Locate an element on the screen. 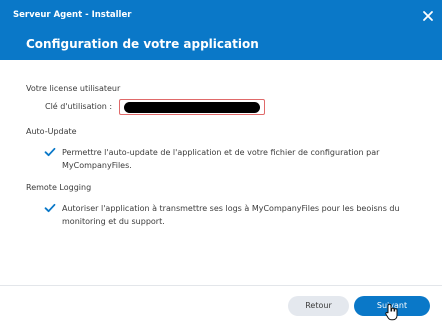 This screenshot has width=442, height=322. footer-divider is located at coordinates (221, 285).